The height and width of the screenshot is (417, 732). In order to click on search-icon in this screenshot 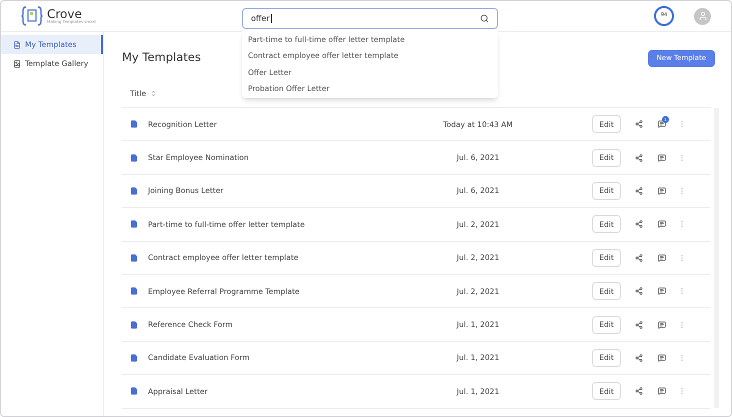, I will do `click(484, 18)`.